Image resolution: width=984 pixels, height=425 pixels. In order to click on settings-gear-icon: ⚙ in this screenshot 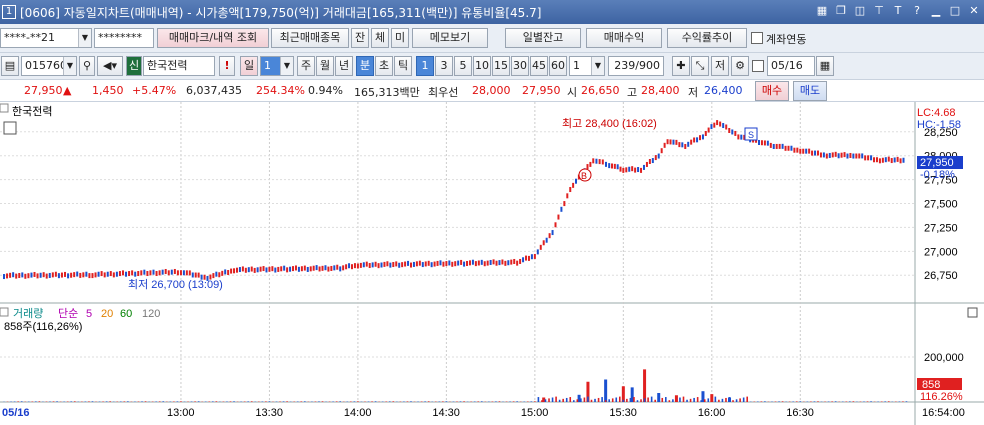, I will do `click(740, 66)`.